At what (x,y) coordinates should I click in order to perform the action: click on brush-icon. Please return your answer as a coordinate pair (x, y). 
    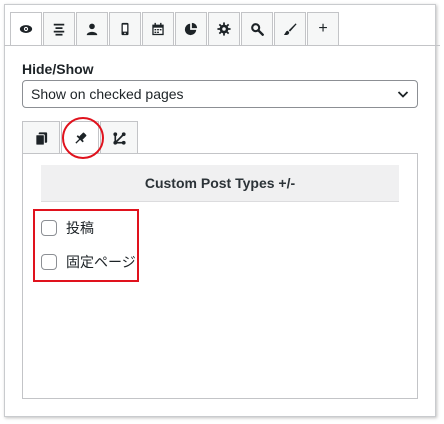
    Looking at the image, I should click on (290, 29).